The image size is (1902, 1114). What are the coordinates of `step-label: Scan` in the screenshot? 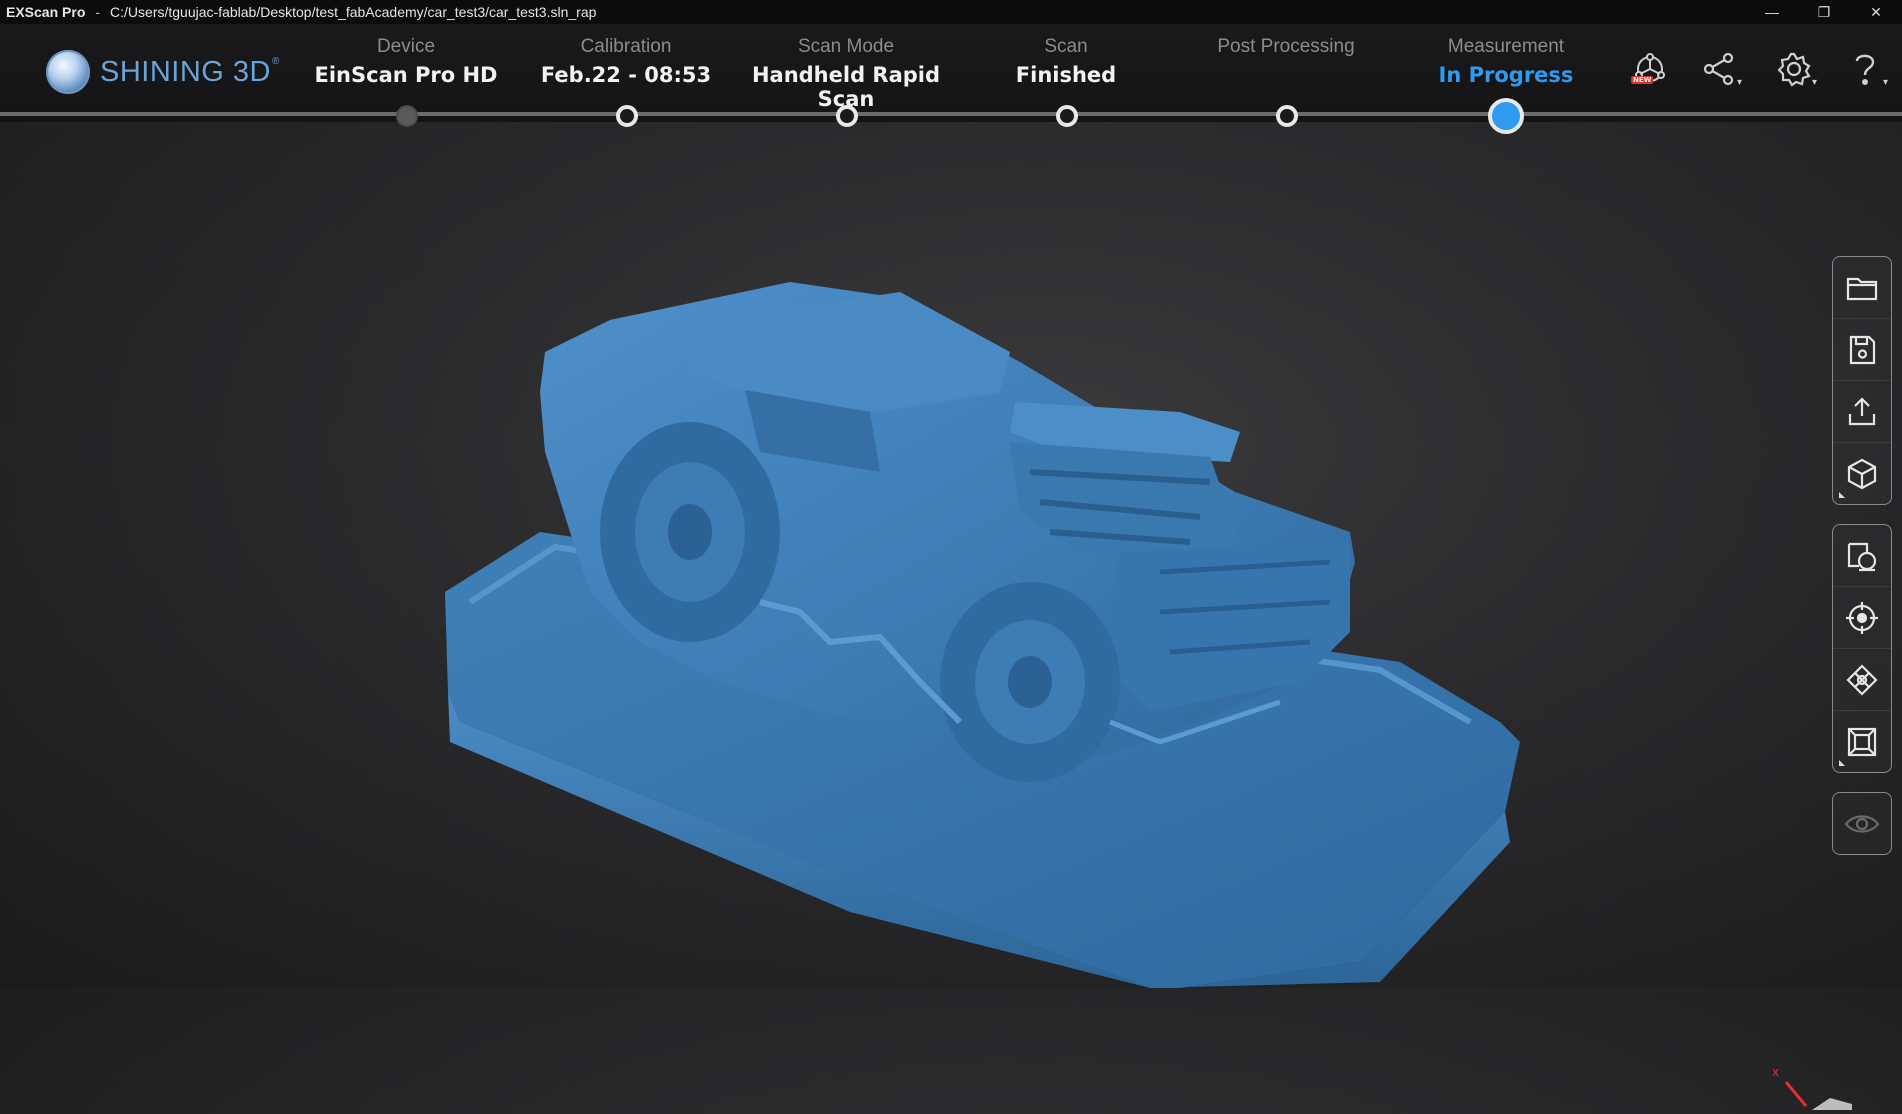 It's located at (1066, 46).